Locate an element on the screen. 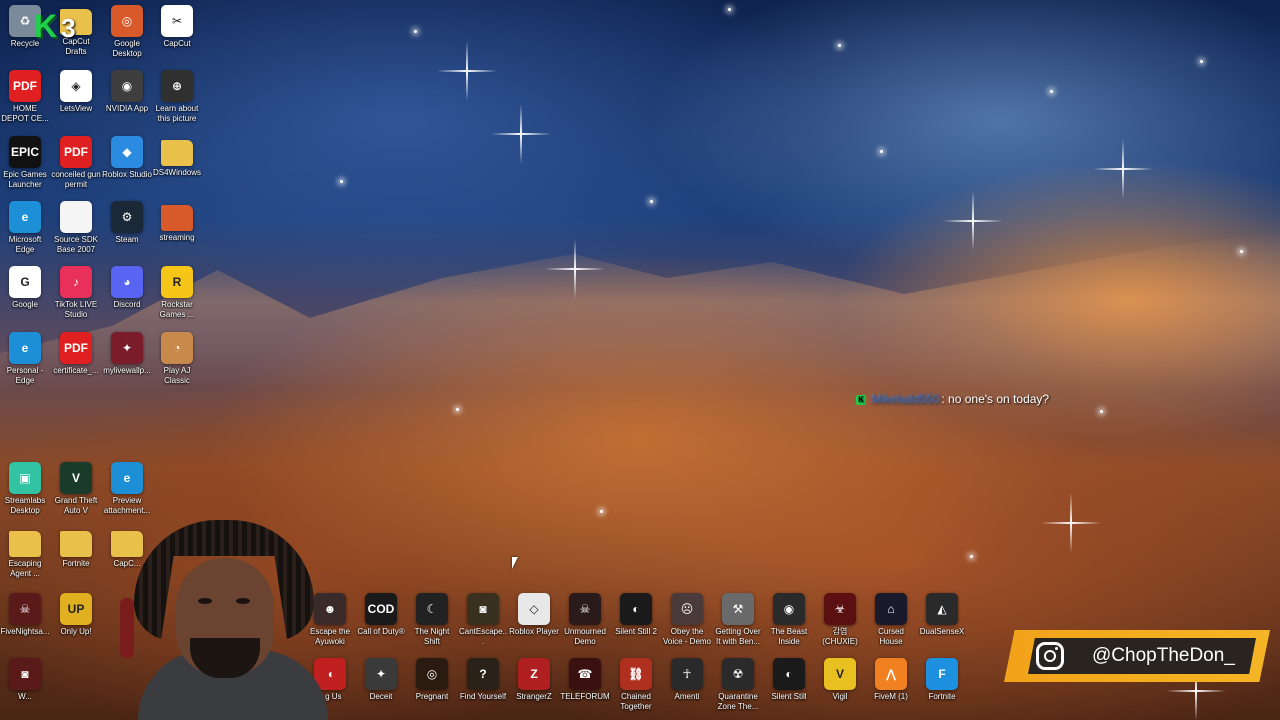  desktop-shortcut: ◕ Discord is located at coordinates (127, 288).